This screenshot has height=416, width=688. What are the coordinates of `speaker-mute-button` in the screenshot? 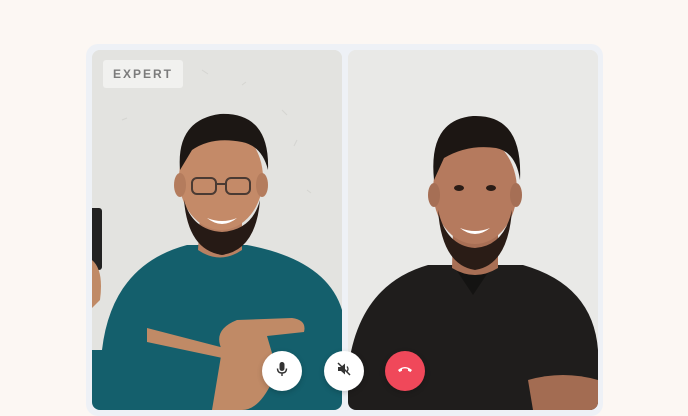 It's located at (344, 371).